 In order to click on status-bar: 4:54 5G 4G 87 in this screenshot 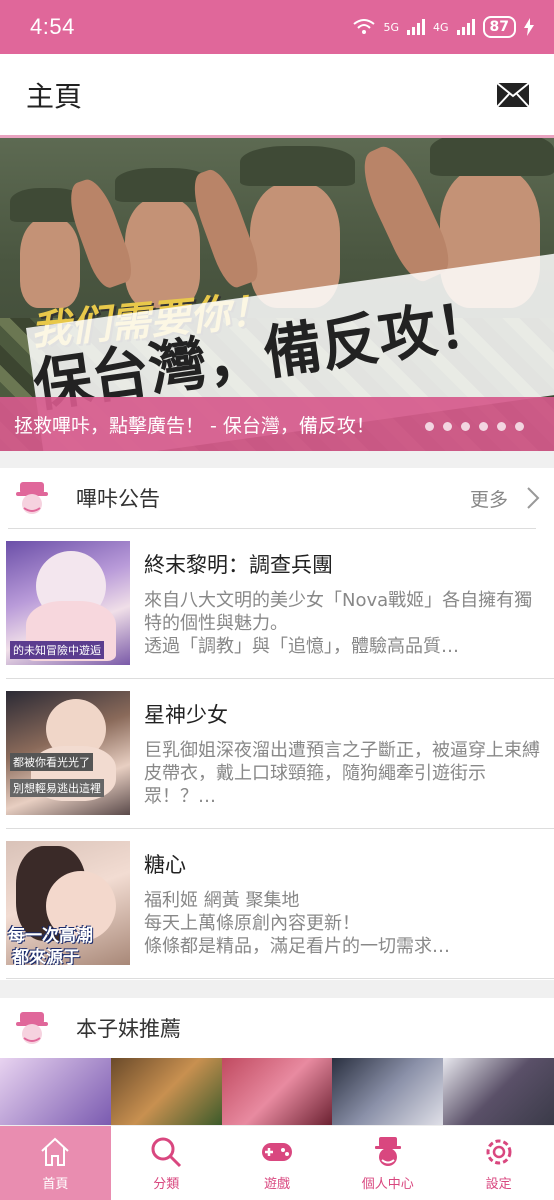, I will do `click(277, 27)`.